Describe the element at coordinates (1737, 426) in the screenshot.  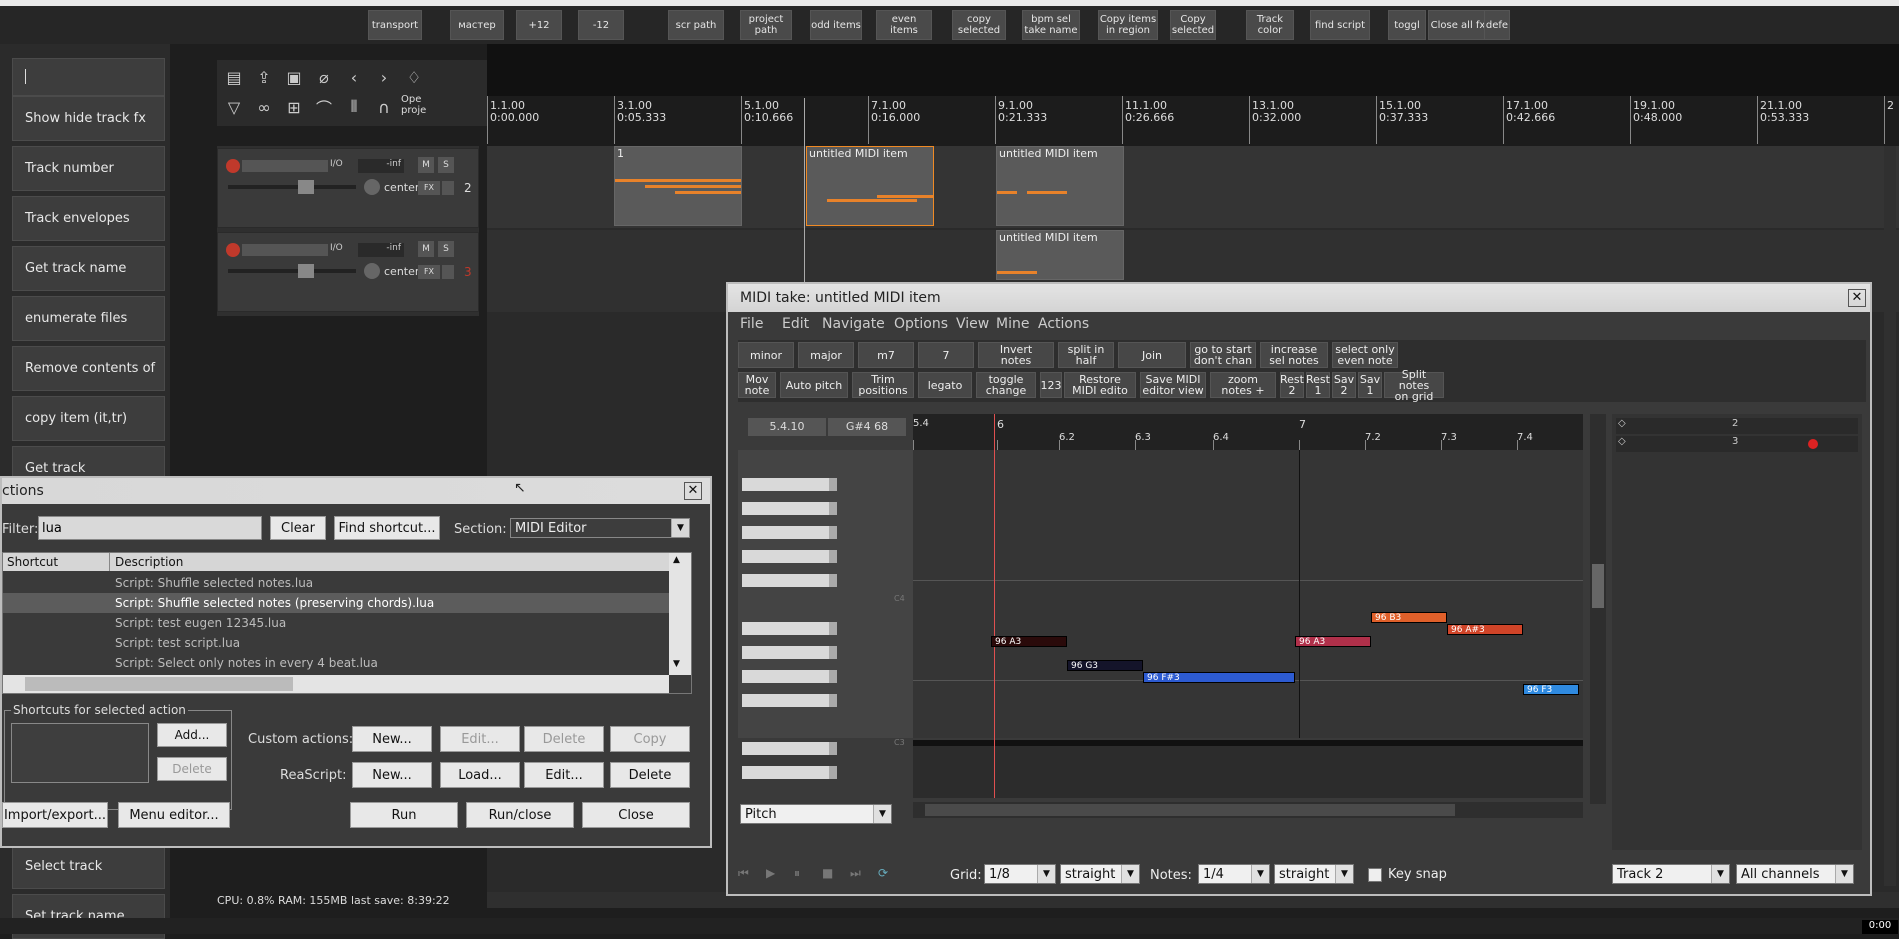
I see `track-list-row: ◇ 2` at that location.